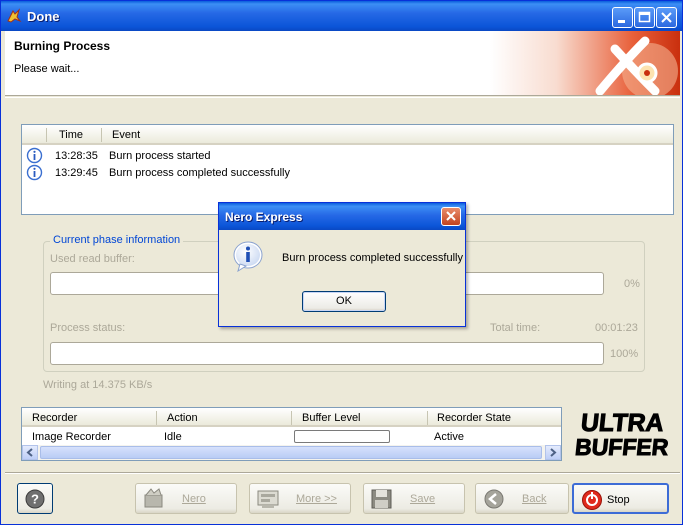  Describe the element at coordinates (474, 418) in the screenshot. I see `column-header-recorder-state: Recorder State` at that location.